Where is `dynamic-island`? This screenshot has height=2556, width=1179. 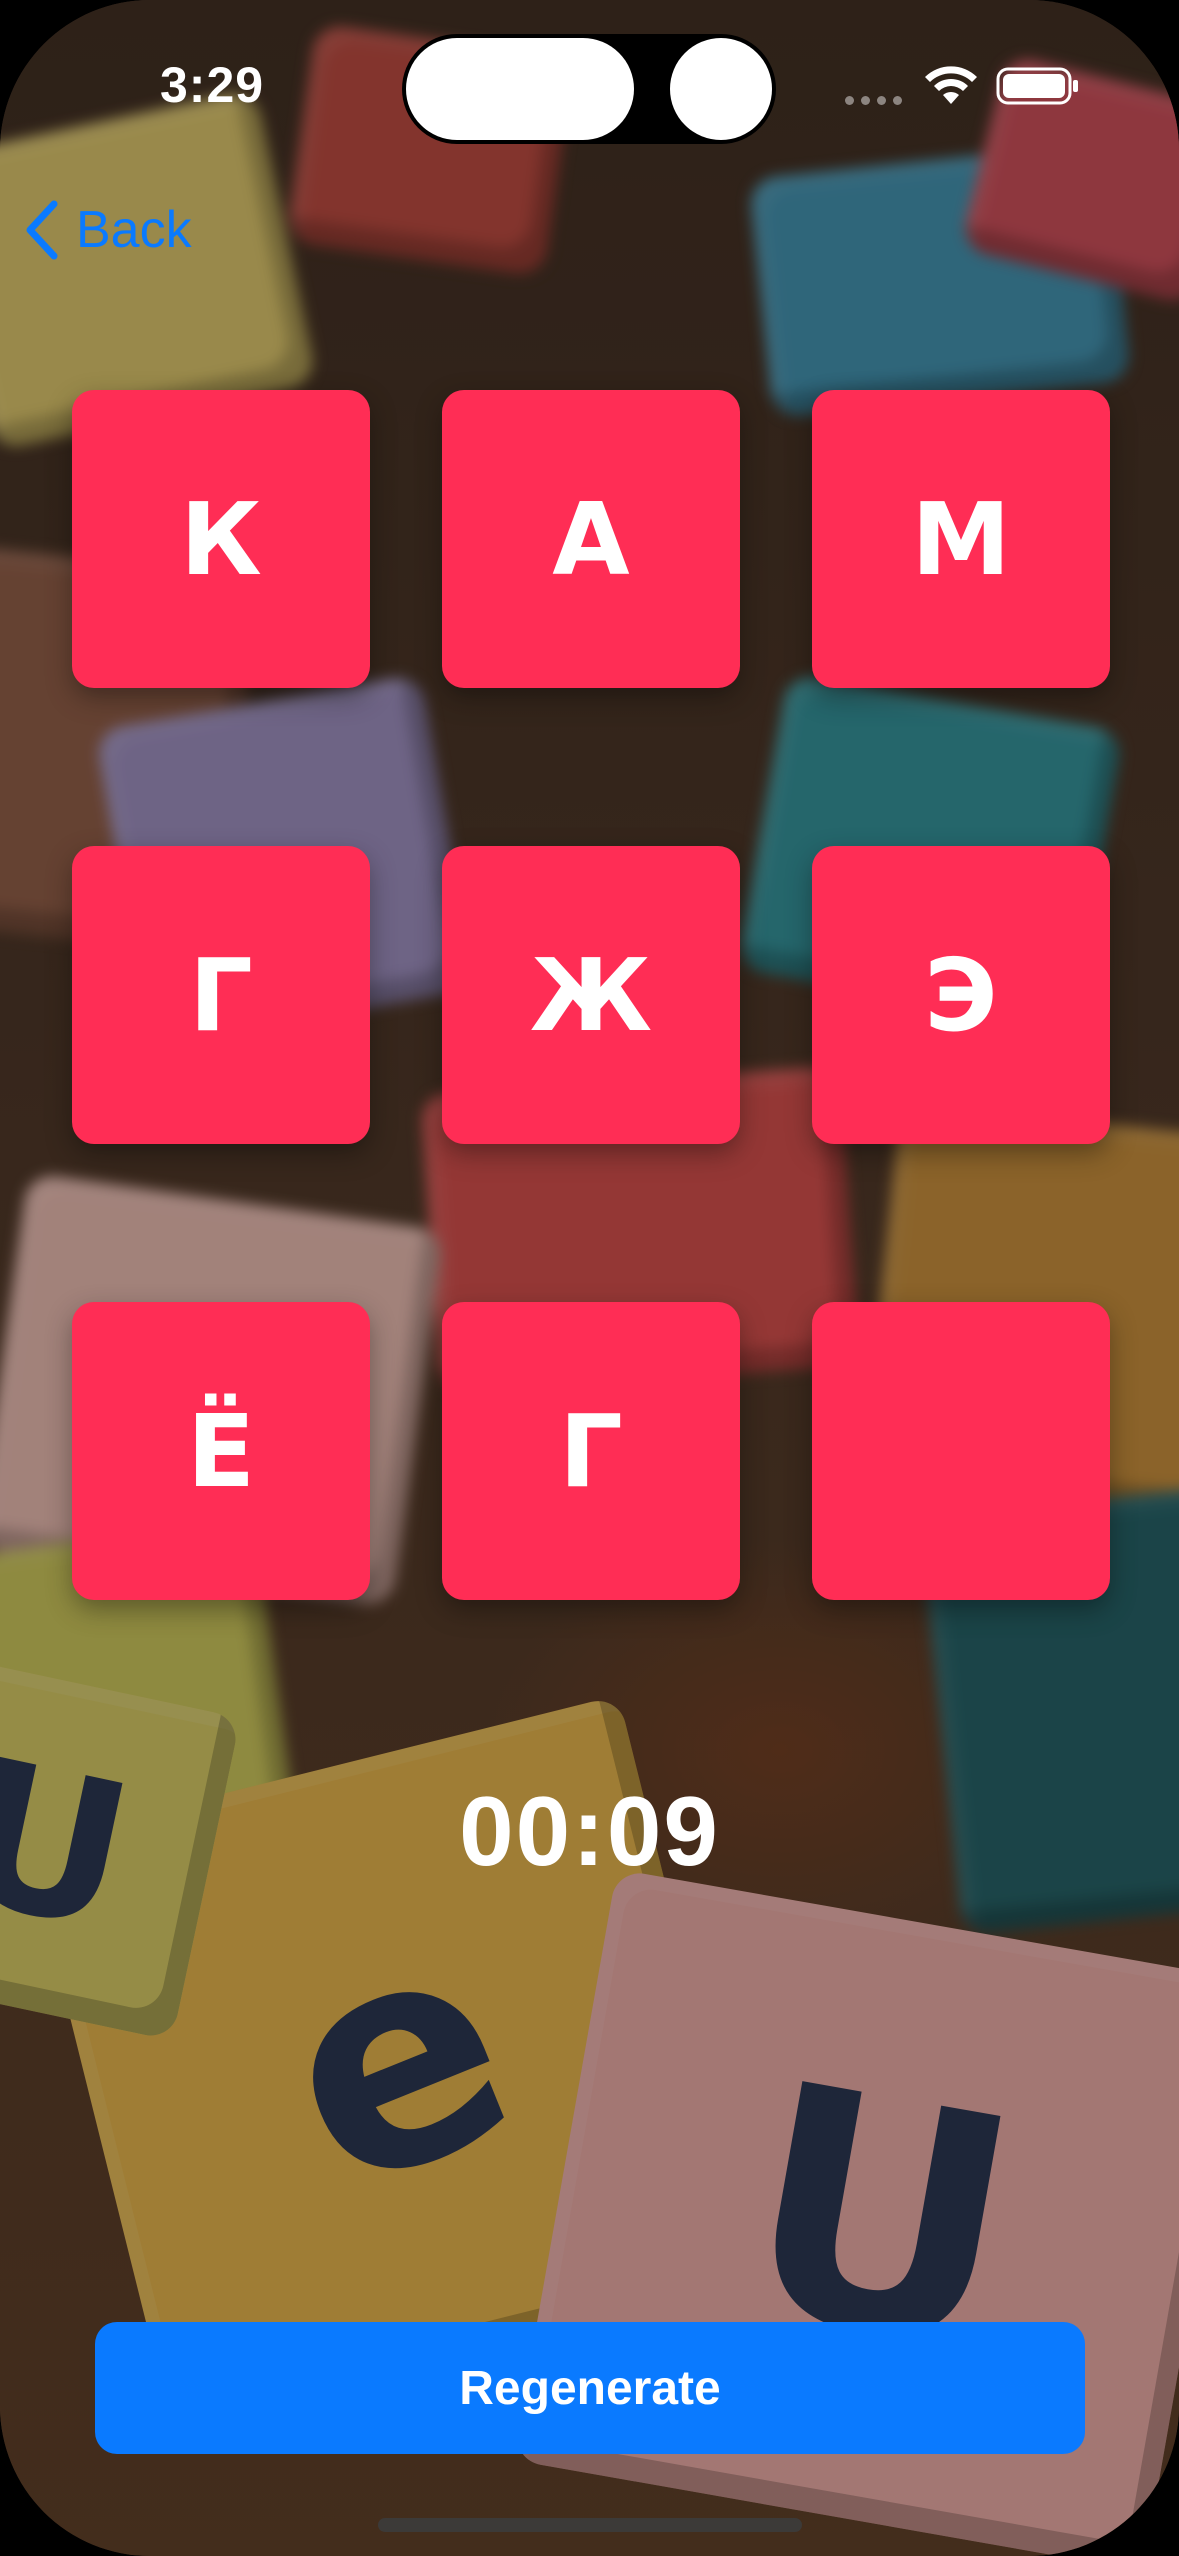
dynamic-island is located at coordinates (589, 89).